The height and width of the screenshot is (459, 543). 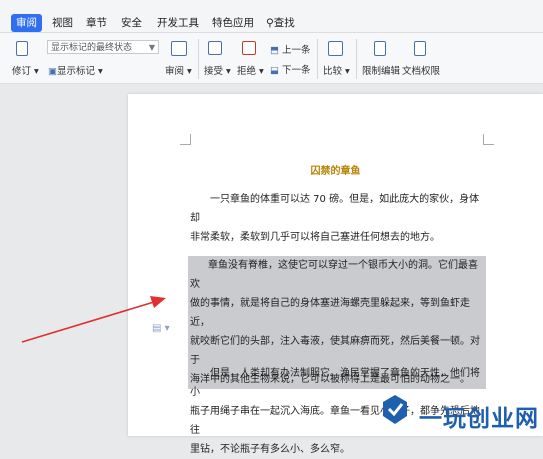 I want to click on chevron-down-icon: ▼, so click(x=151, y=47).